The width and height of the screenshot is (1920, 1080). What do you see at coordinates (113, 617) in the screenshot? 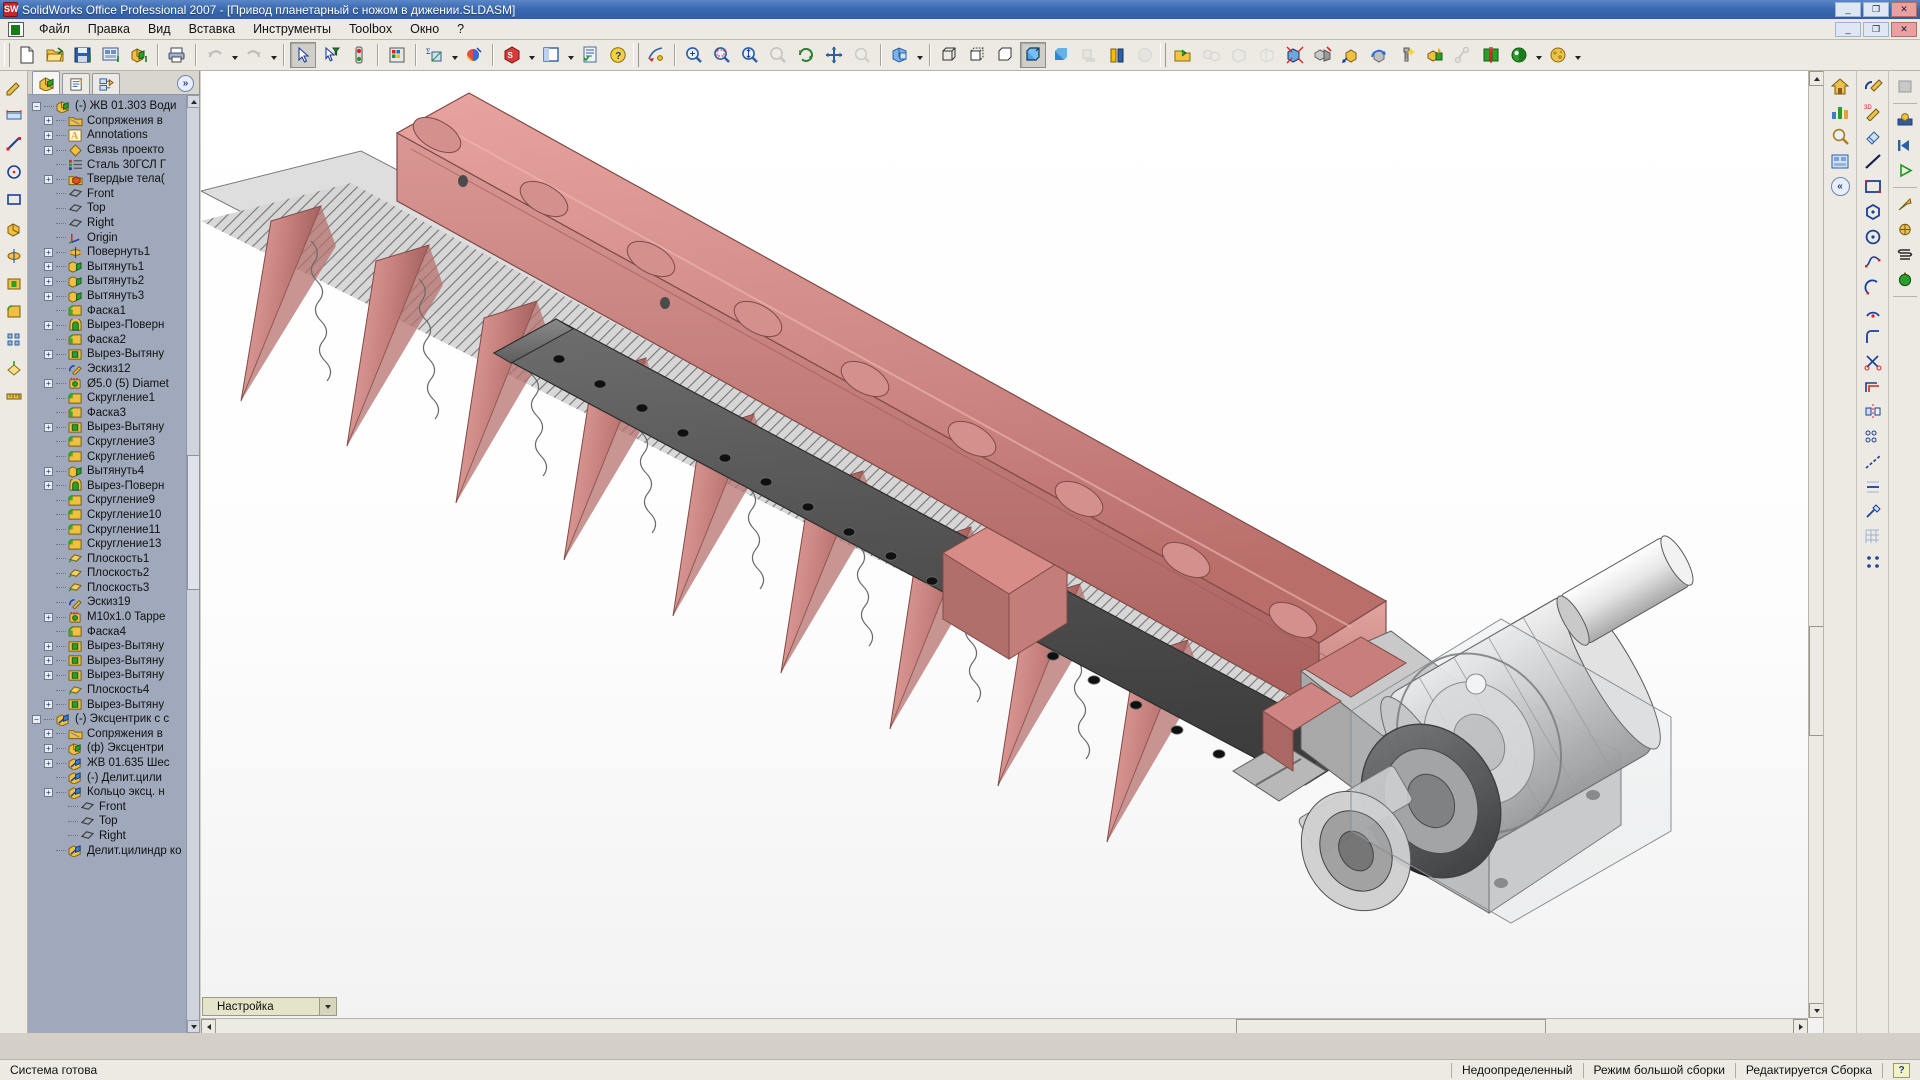
I see `tree-item: + M10x1.0 Tappe` at bounding box center [113, 617].